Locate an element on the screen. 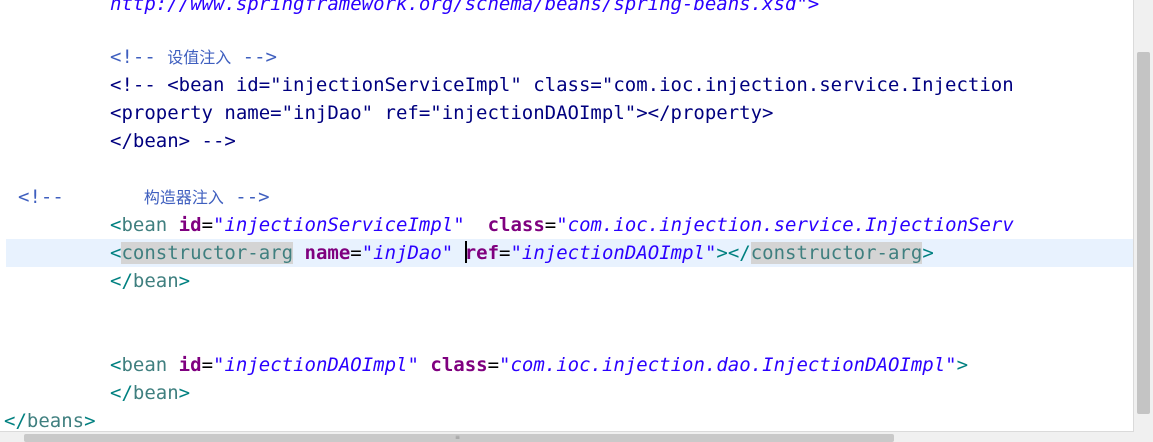  scrollbar-corner is located at coordinates (1143, 437).